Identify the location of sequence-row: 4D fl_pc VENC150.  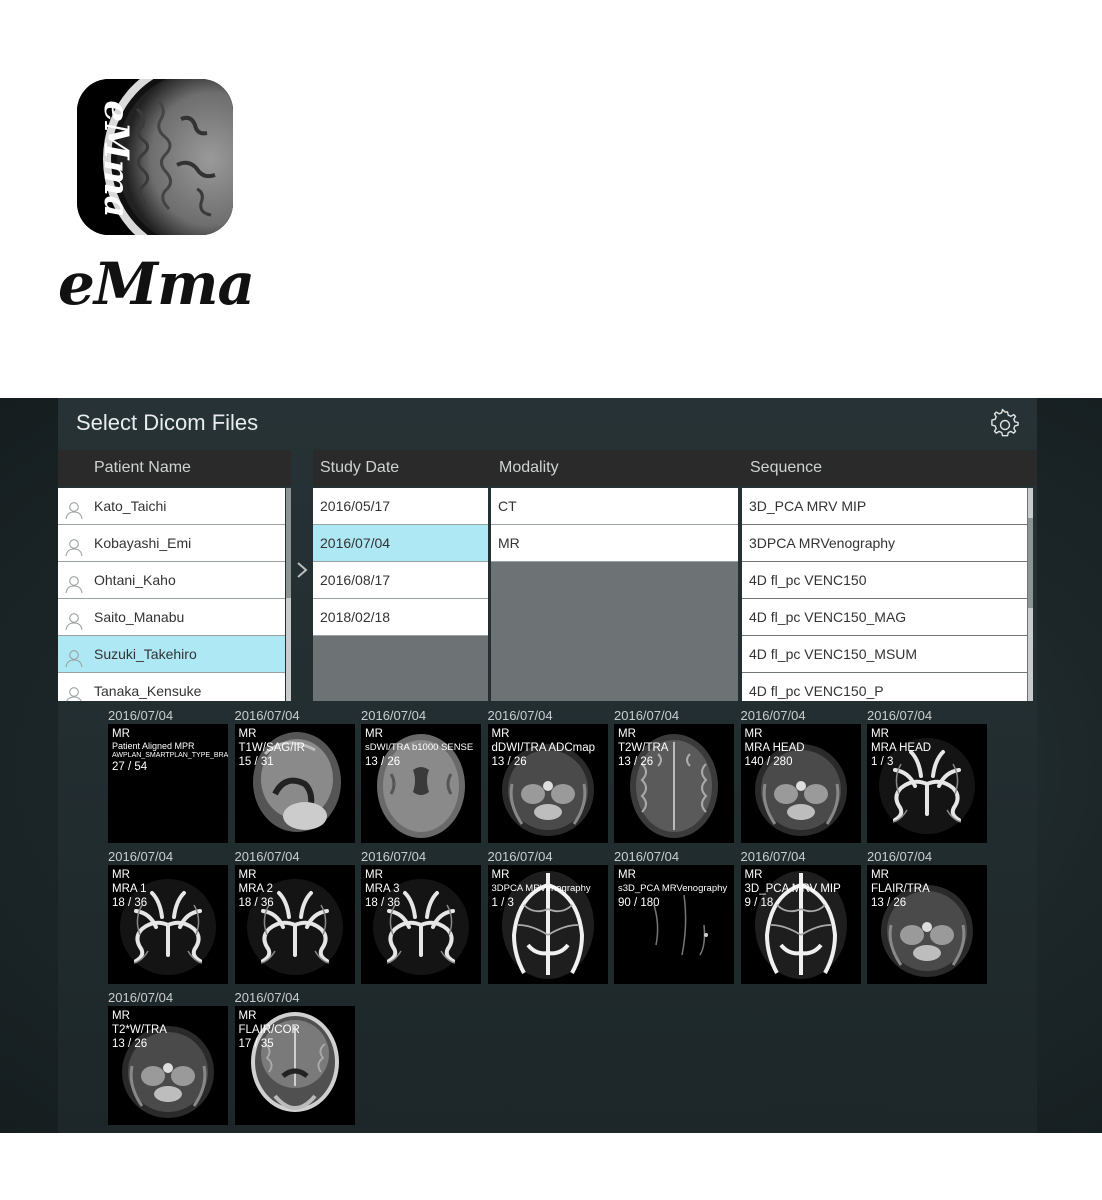
(884, 580).